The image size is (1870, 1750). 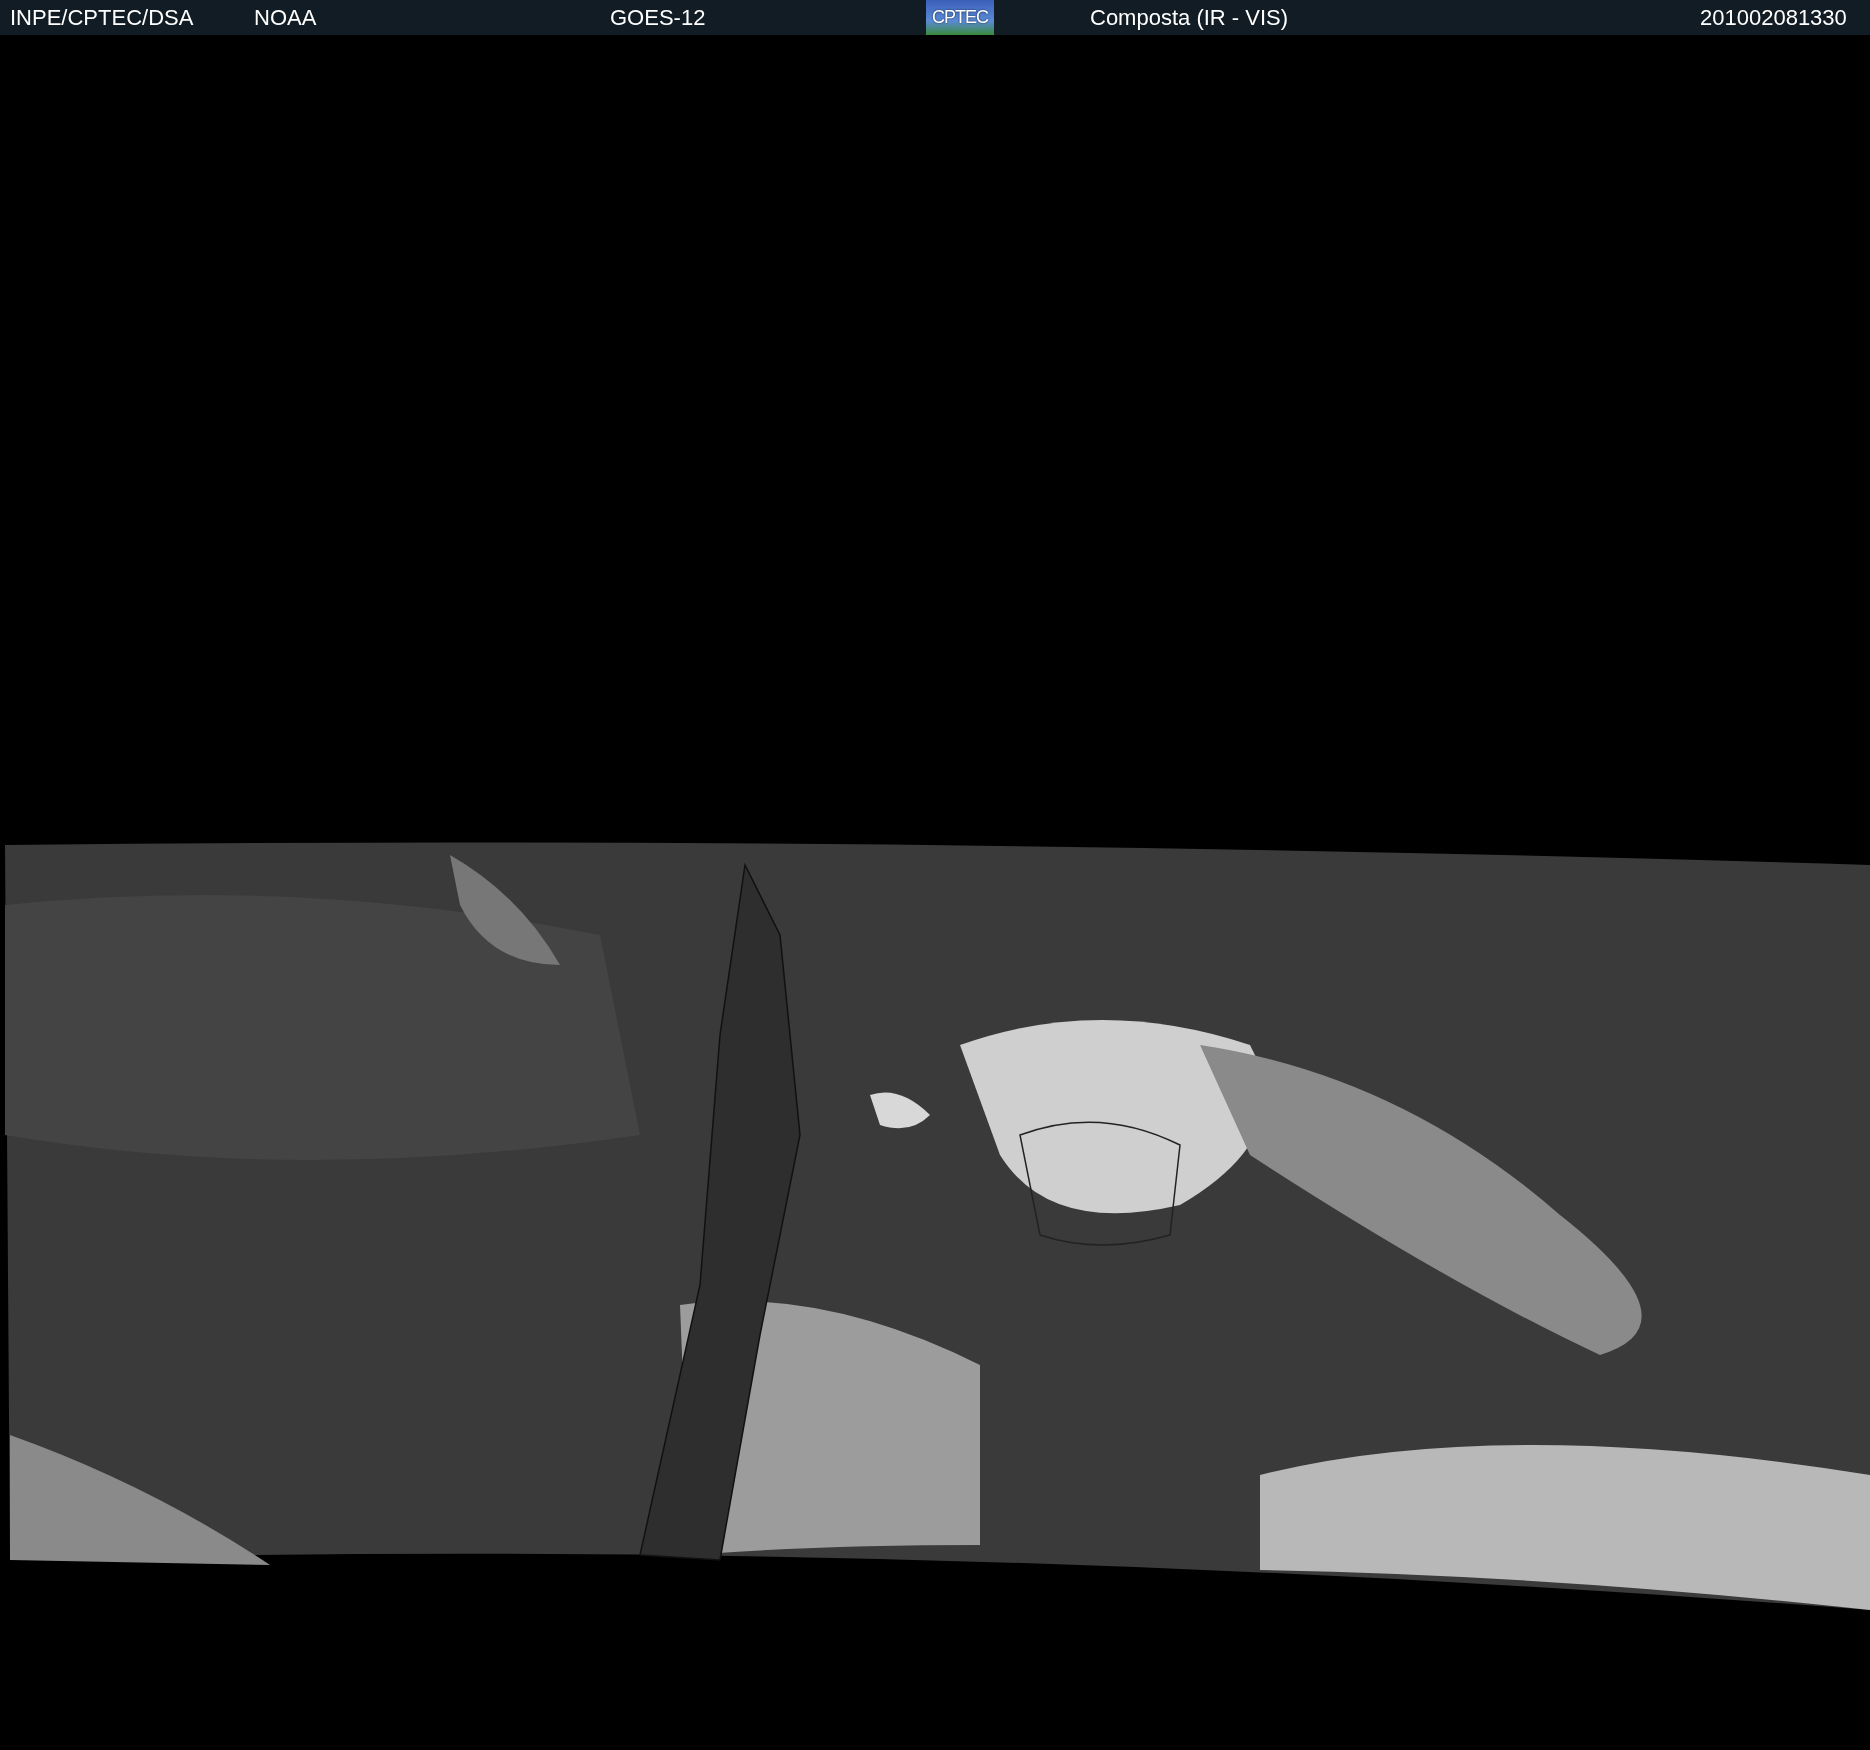 What do you see at coordinates (102, 17) in the screenshot?
I see `source-label: INPE/CPTEC/DSA` at bounding box center [102, 17].